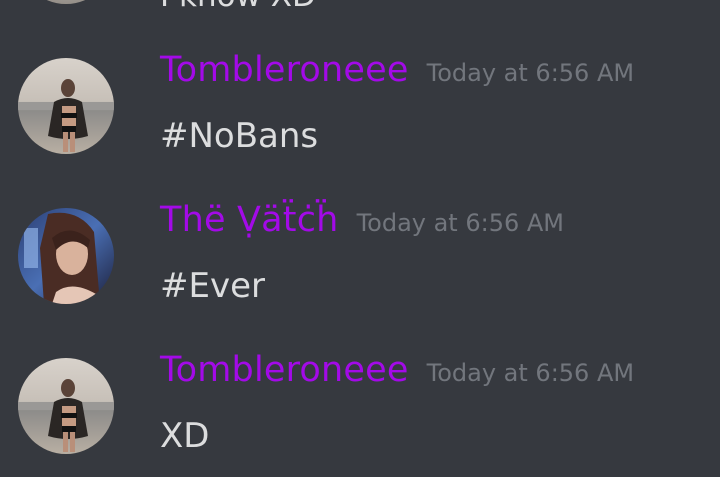 This screenshot has height=477, width=720. Describe the element at coordinates (185, 436) in the screenshot. I see `message-content: XD` at that location.